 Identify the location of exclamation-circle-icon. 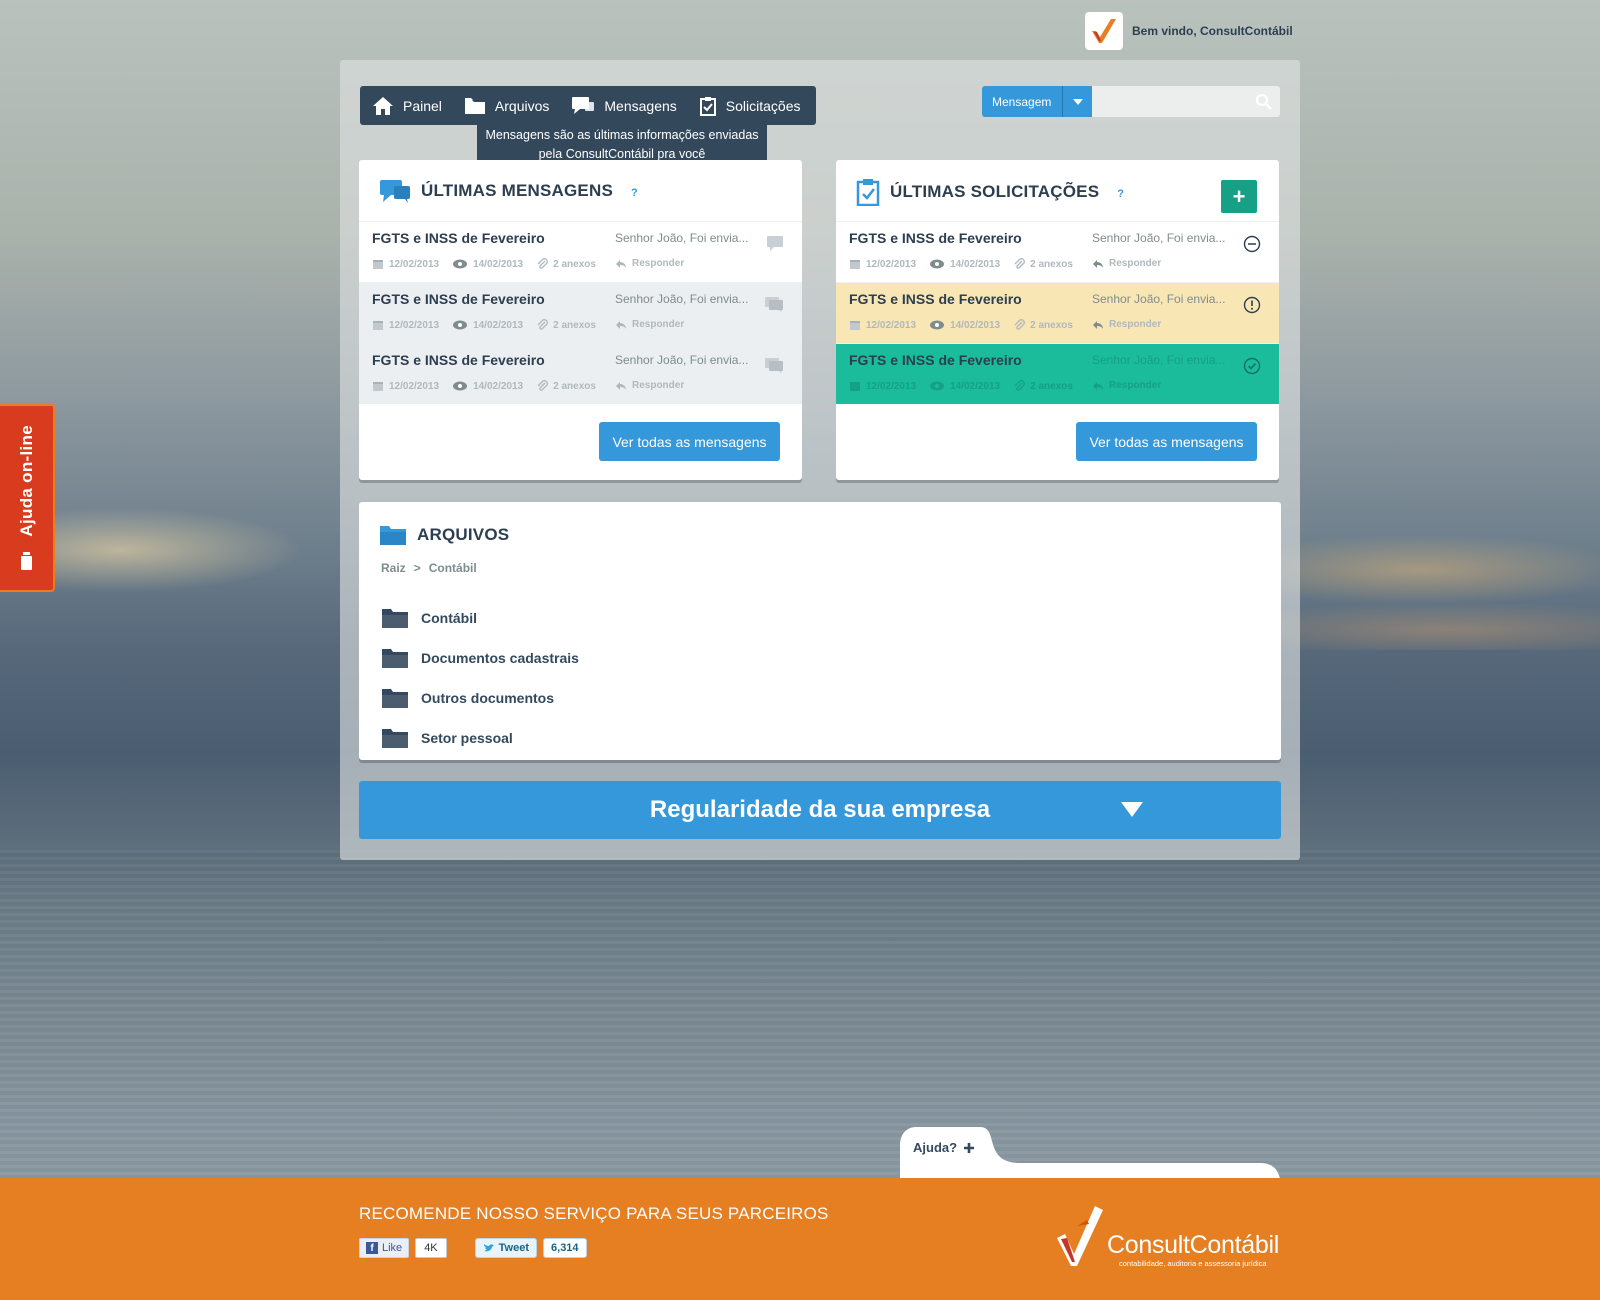
(1252, 305).